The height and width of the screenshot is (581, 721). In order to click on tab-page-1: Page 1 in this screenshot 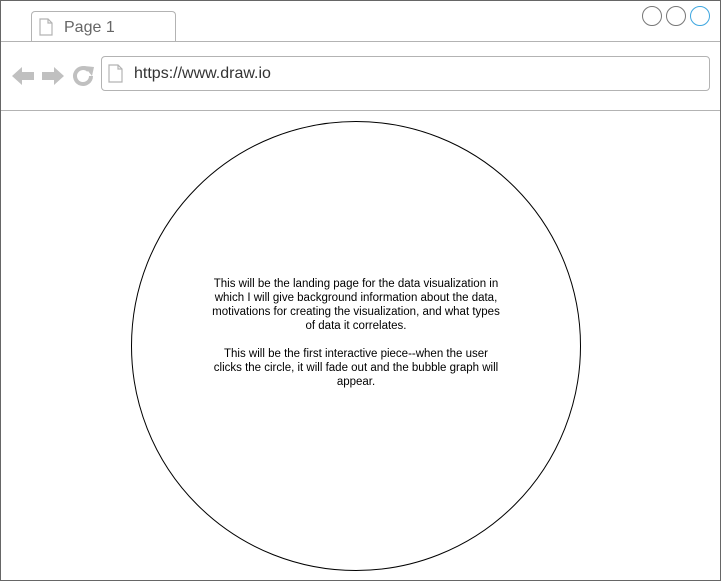, I will do `click(103, 26)`.